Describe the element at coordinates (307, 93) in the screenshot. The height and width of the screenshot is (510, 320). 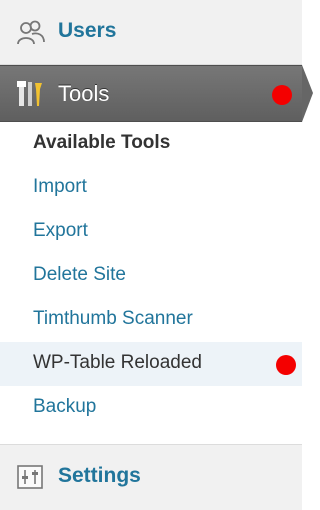
I see `active-menu-pointer` at that location.